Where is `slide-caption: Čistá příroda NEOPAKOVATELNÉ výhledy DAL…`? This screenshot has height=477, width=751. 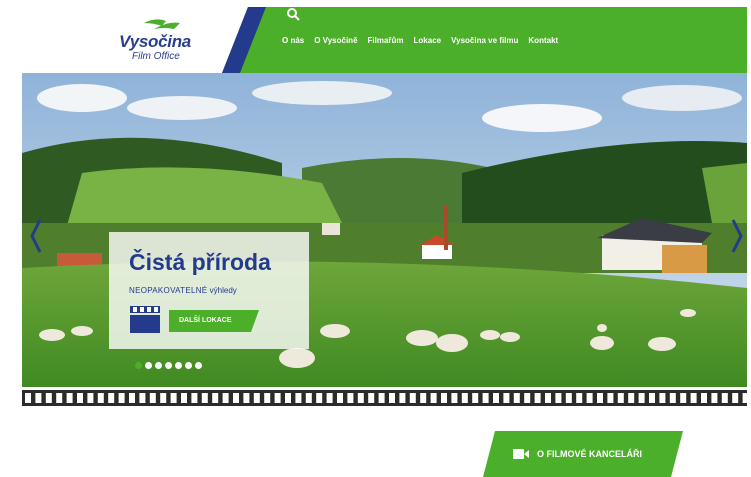
slide-caption: Čistá příroda NEOPAKOVATELNÉ výhledy DAL… is located at coordinates (209, 290).